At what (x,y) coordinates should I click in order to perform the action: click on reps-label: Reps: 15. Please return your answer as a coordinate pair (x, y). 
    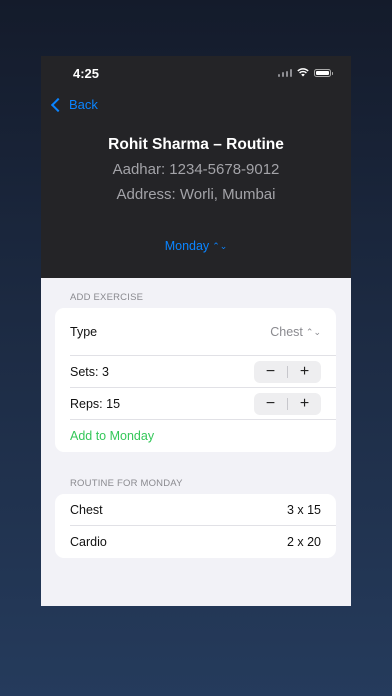
    Looking at the image, I should click on (95, 404).